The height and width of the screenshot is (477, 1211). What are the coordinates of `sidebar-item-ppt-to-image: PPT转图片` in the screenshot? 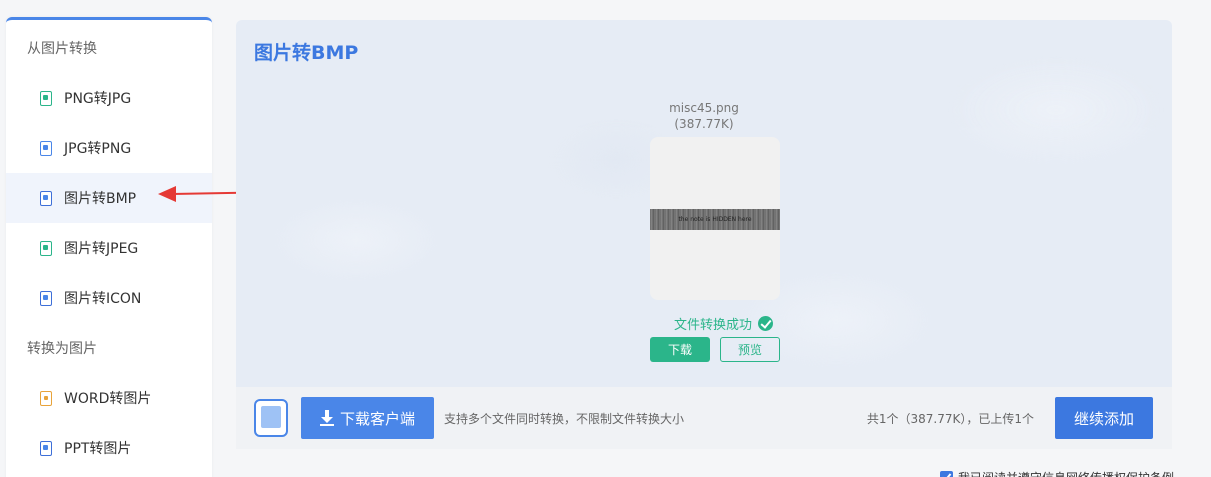 It's located at (109, 448).